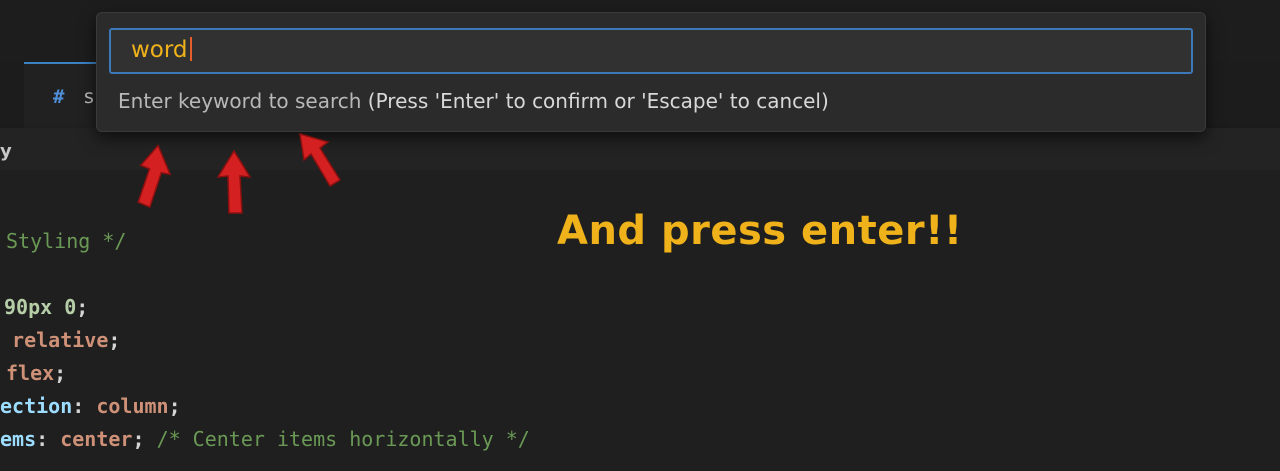  I want to click on code-line: relative;, so click(60, 340).